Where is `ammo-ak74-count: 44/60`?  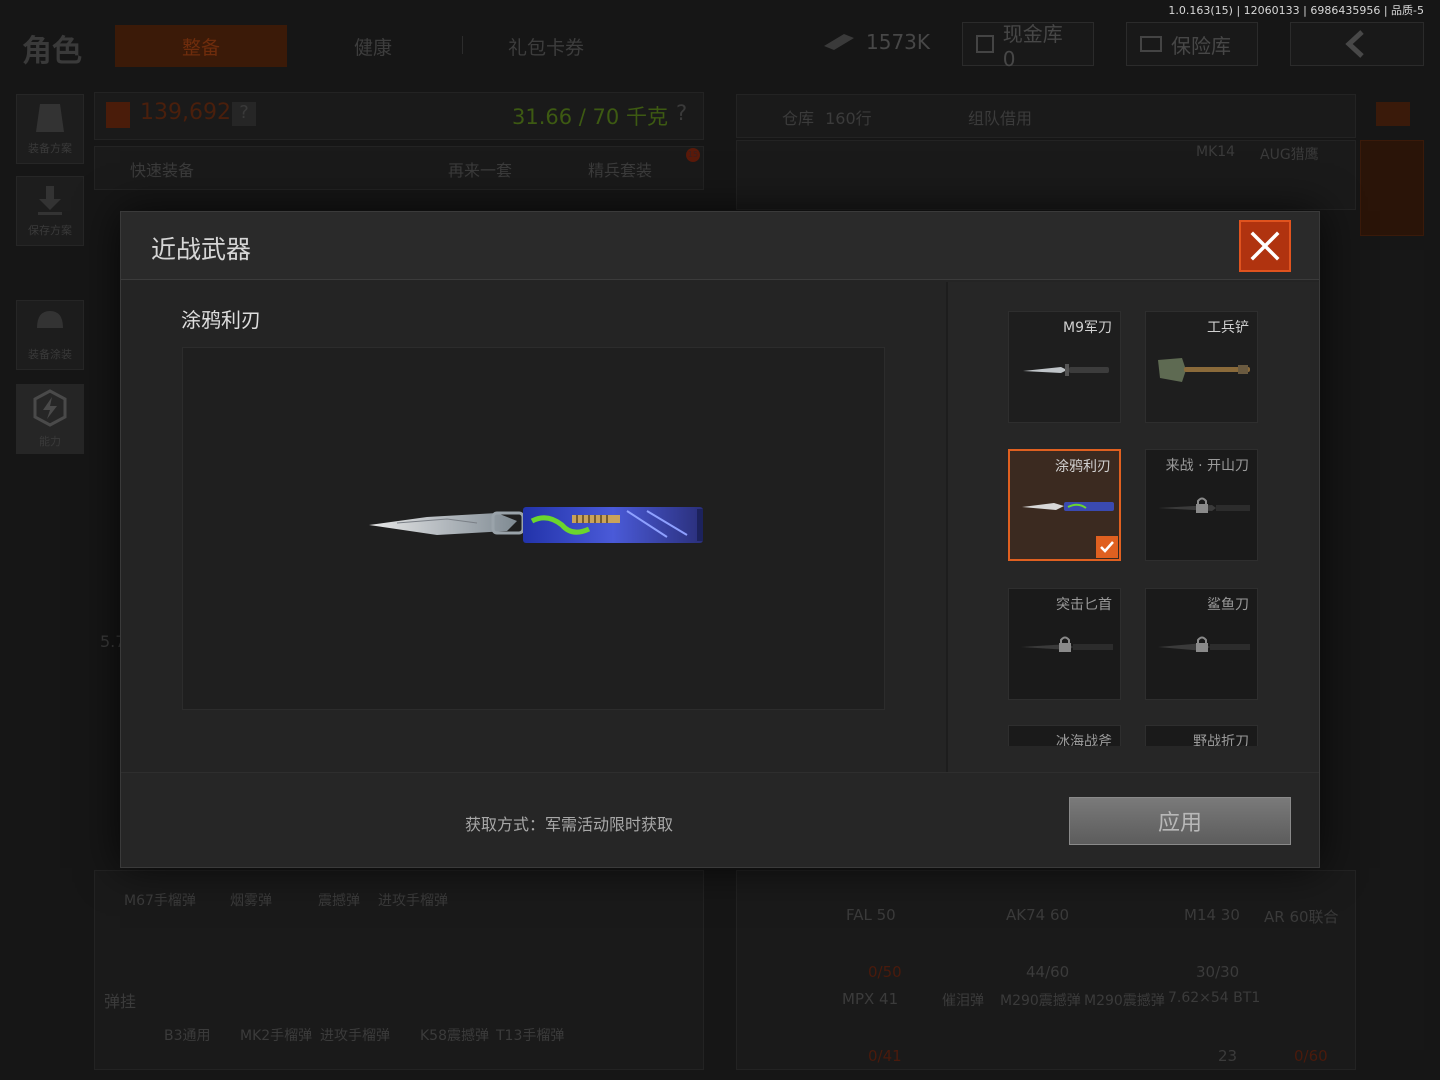
ammo-ak74-count: 44/60 is located at coordinates (1048, 972).